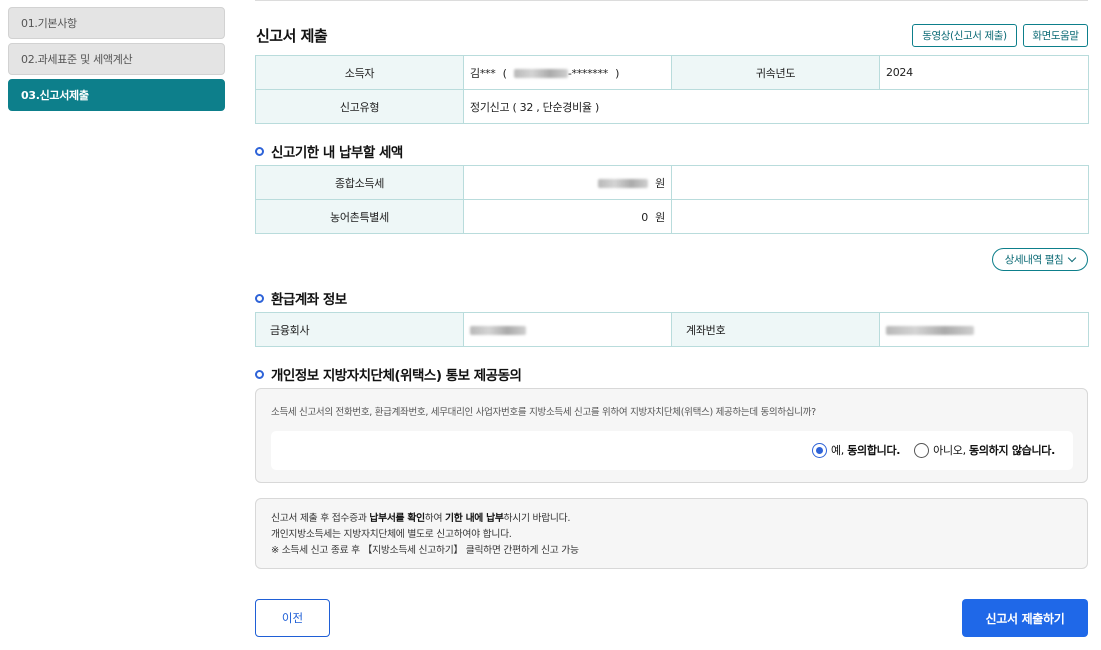 This screenshot has width=1101, height=650. Describe the element at coordinates (984, 72) in the screenshot. I see `year-value: 2024` at that location.